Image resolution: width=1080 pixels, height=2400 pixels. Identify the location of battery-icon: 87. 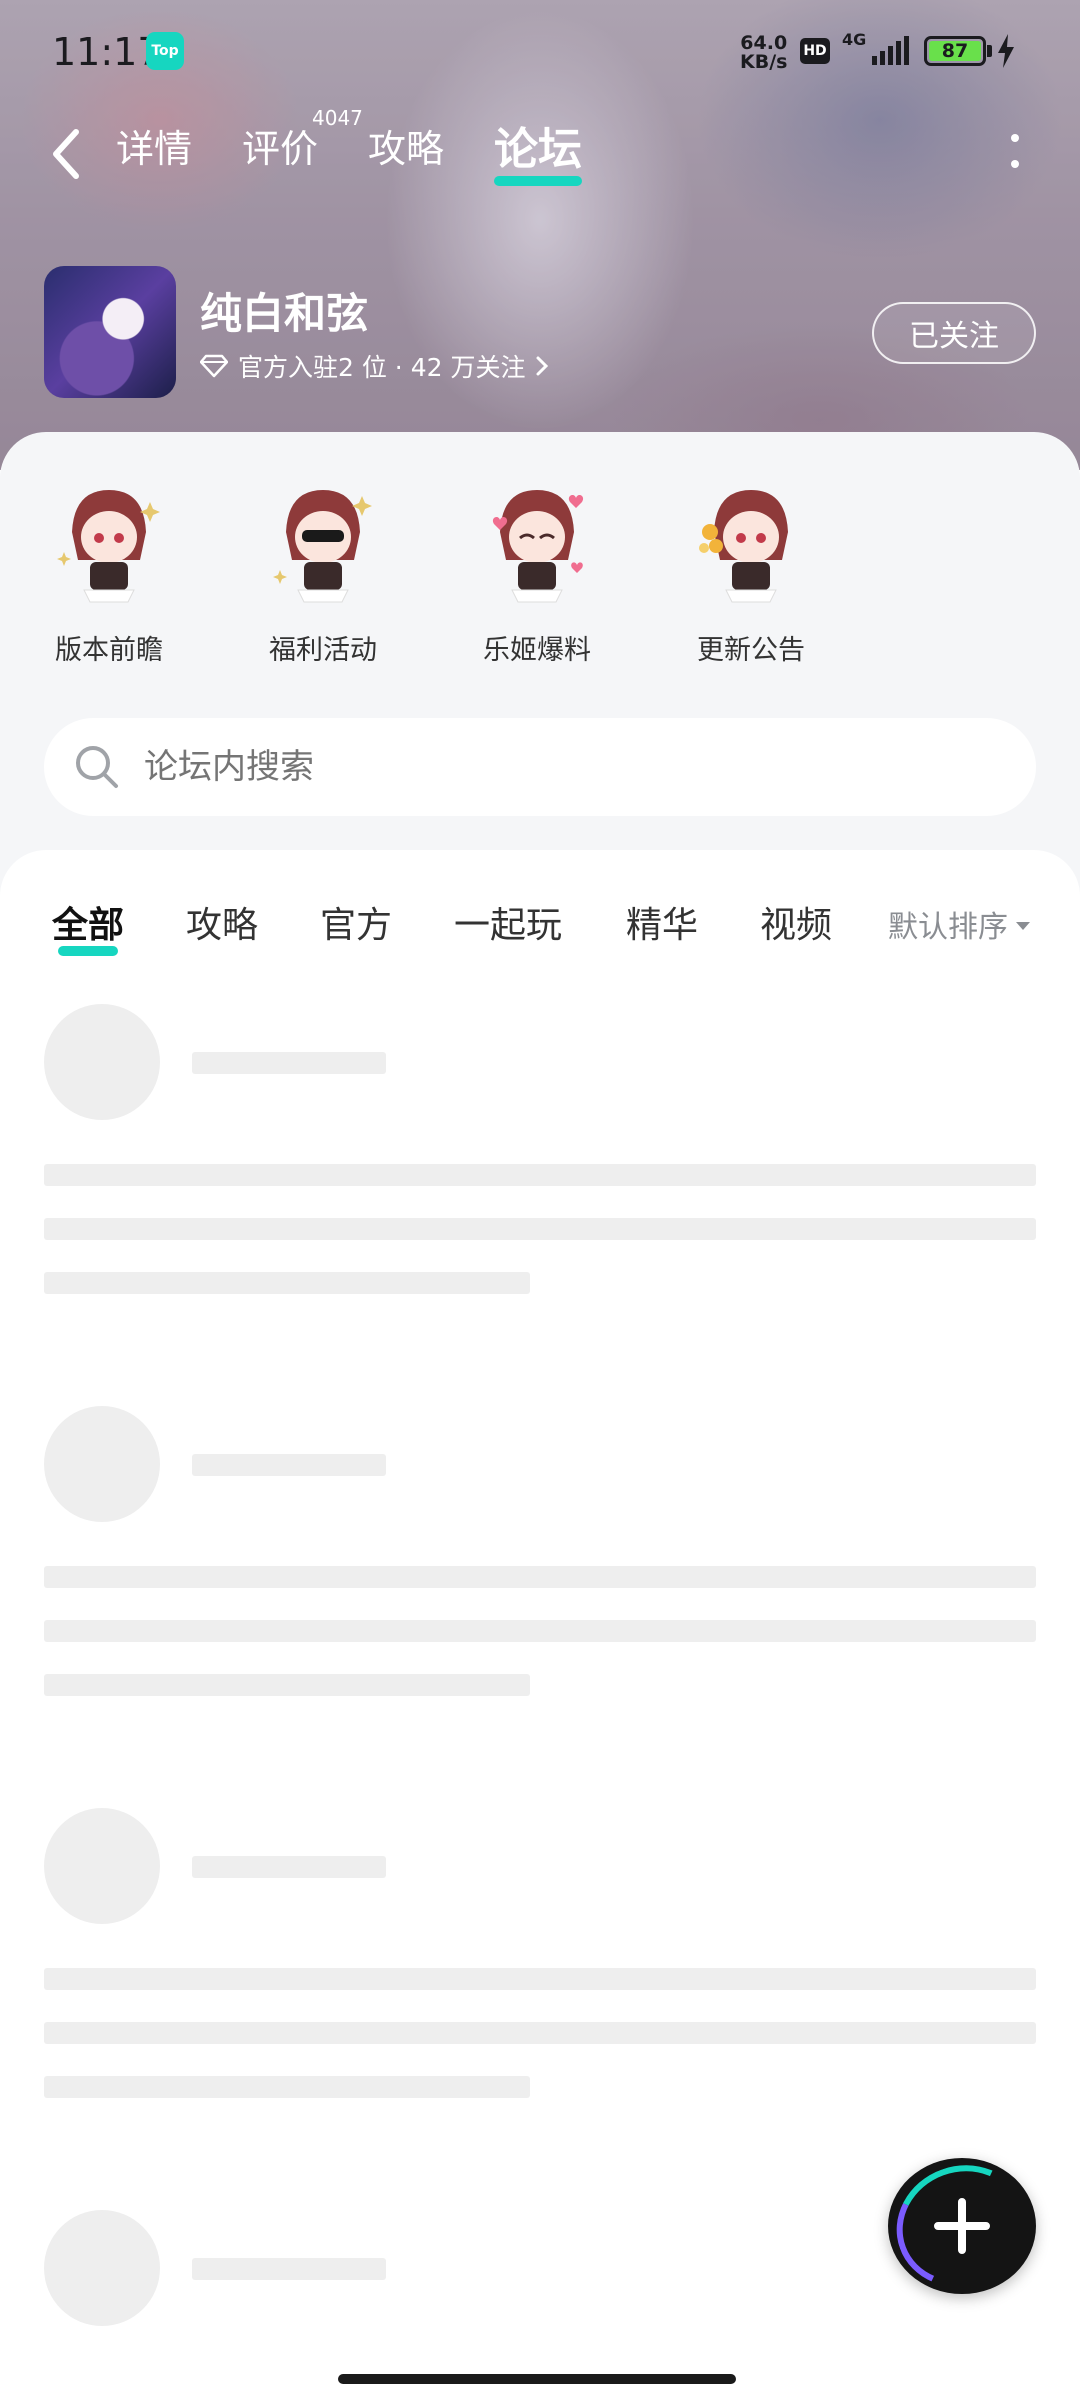
(955, 51).